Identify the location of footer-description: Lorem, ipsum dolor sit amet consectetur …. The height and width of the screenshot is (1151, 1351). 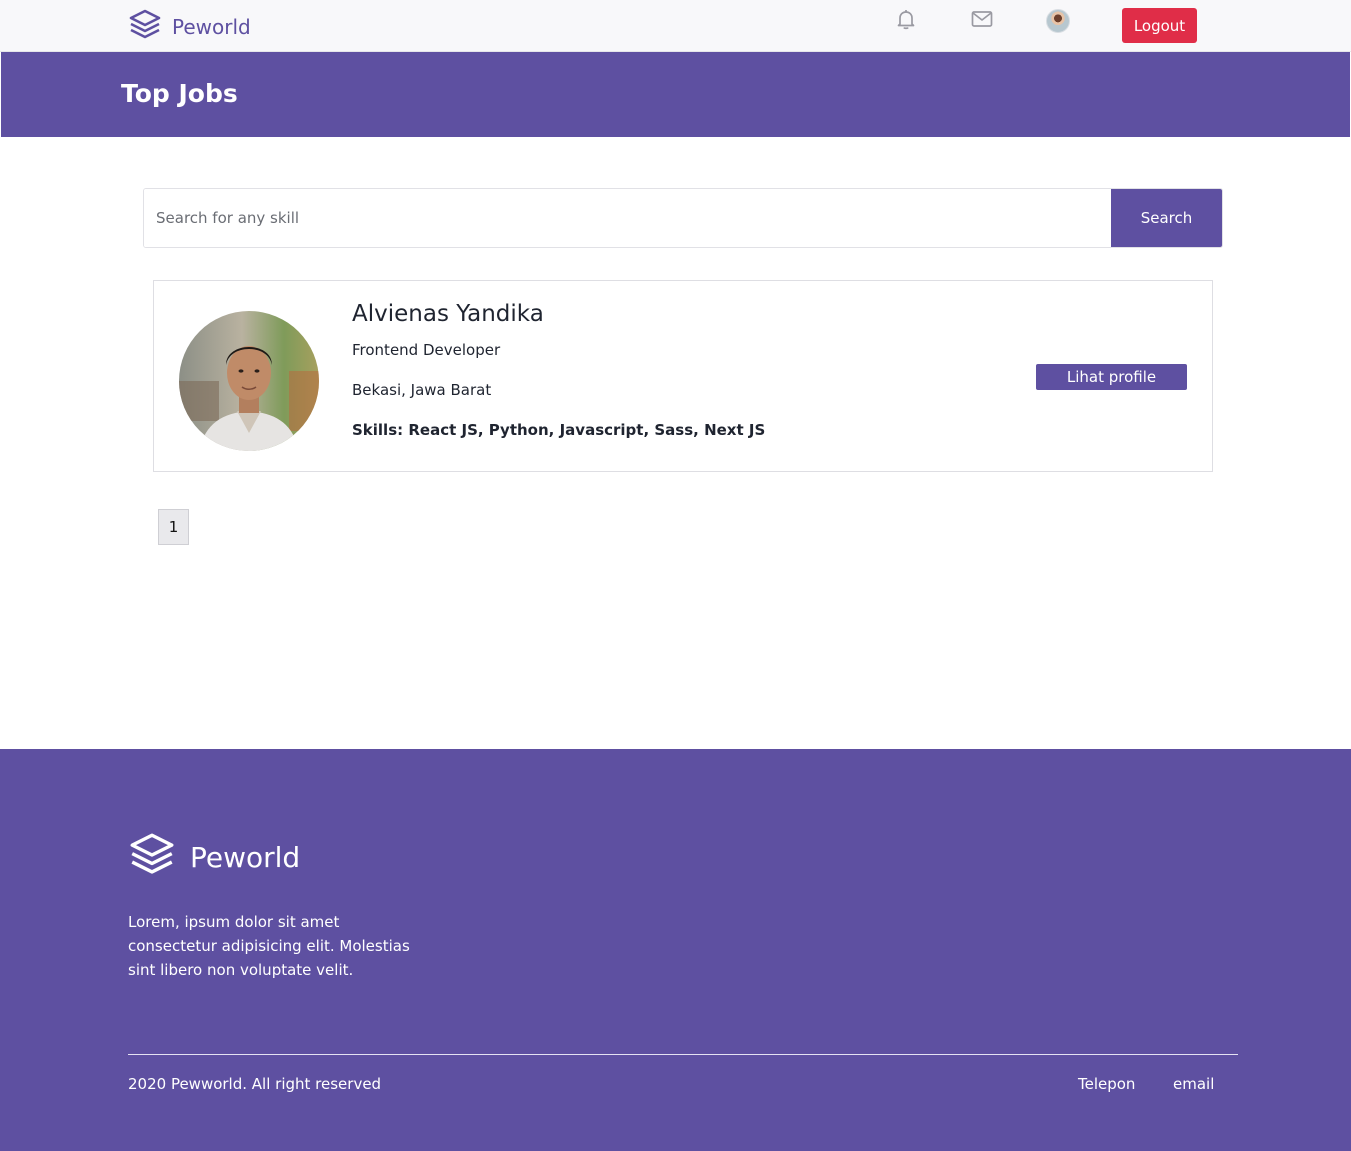
(269, 946).